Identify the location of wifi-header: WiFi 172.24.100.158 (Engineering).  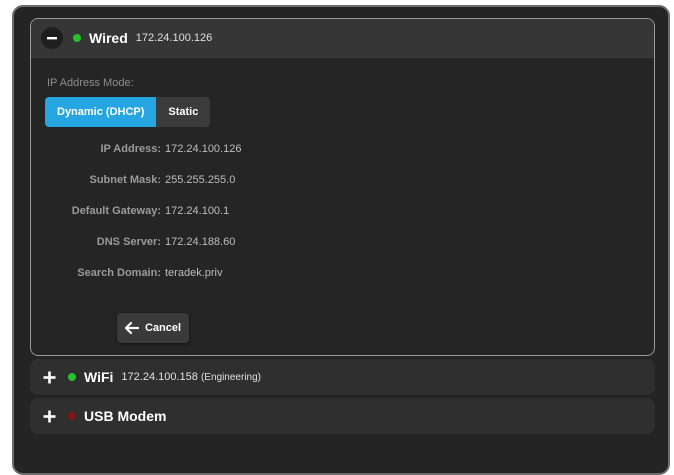
(342, 377).